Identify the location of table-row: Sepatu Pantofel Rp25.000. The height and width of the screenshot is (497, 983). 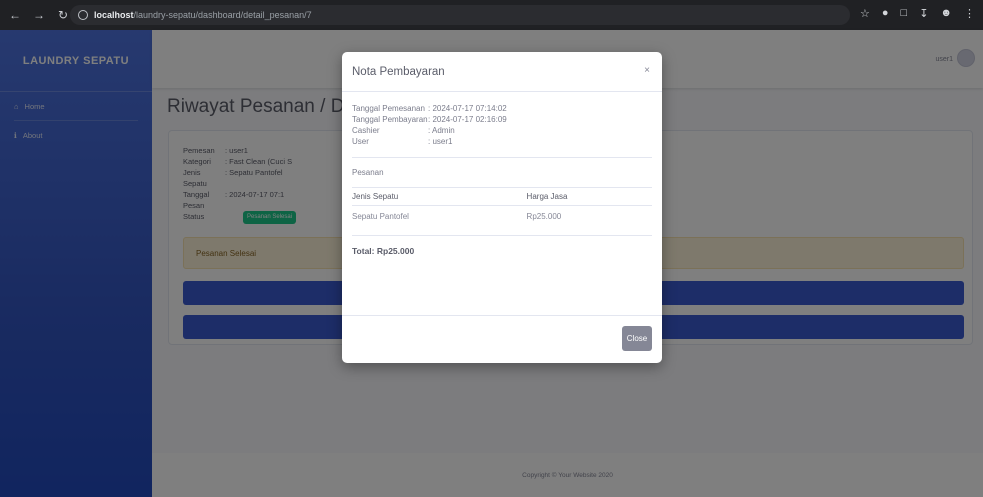
(502, 220).